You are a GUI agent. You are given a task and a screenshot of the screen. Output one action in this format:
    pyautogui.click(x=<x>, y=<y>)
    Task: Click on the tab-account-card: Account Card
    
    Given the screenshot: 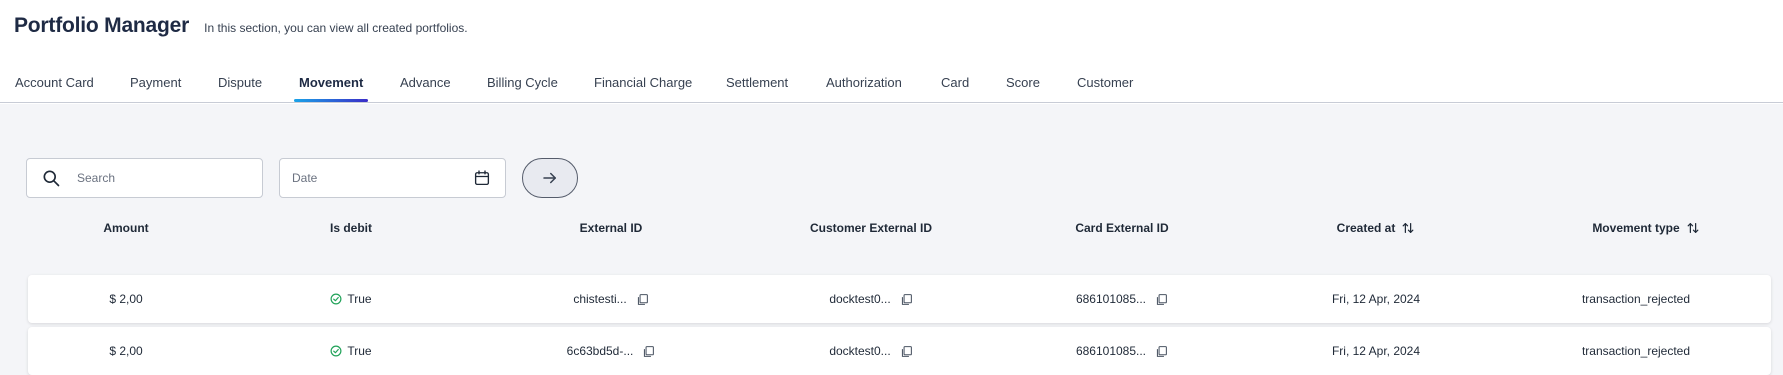 What is the action you would take?
    pyautogui.click(x=54, y=87)
    